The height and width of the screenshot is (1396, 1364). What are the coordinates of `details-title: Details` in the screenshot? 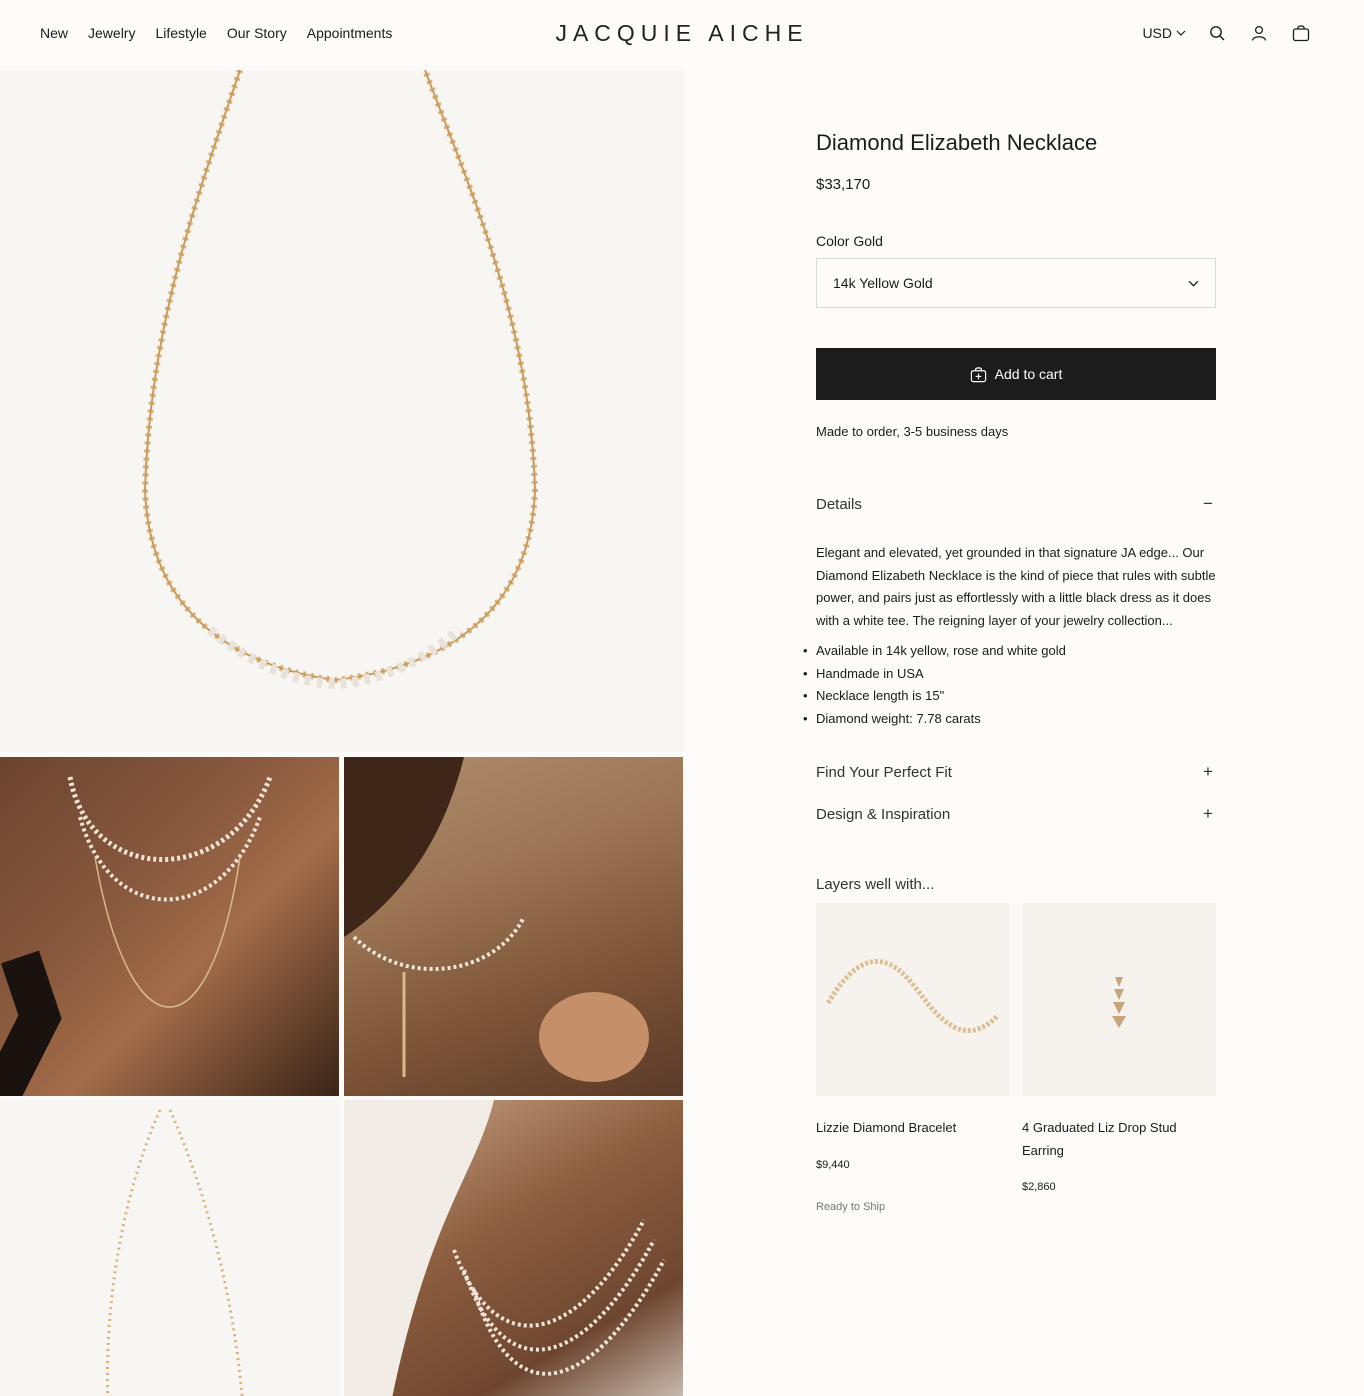 It's located at (839, 504).